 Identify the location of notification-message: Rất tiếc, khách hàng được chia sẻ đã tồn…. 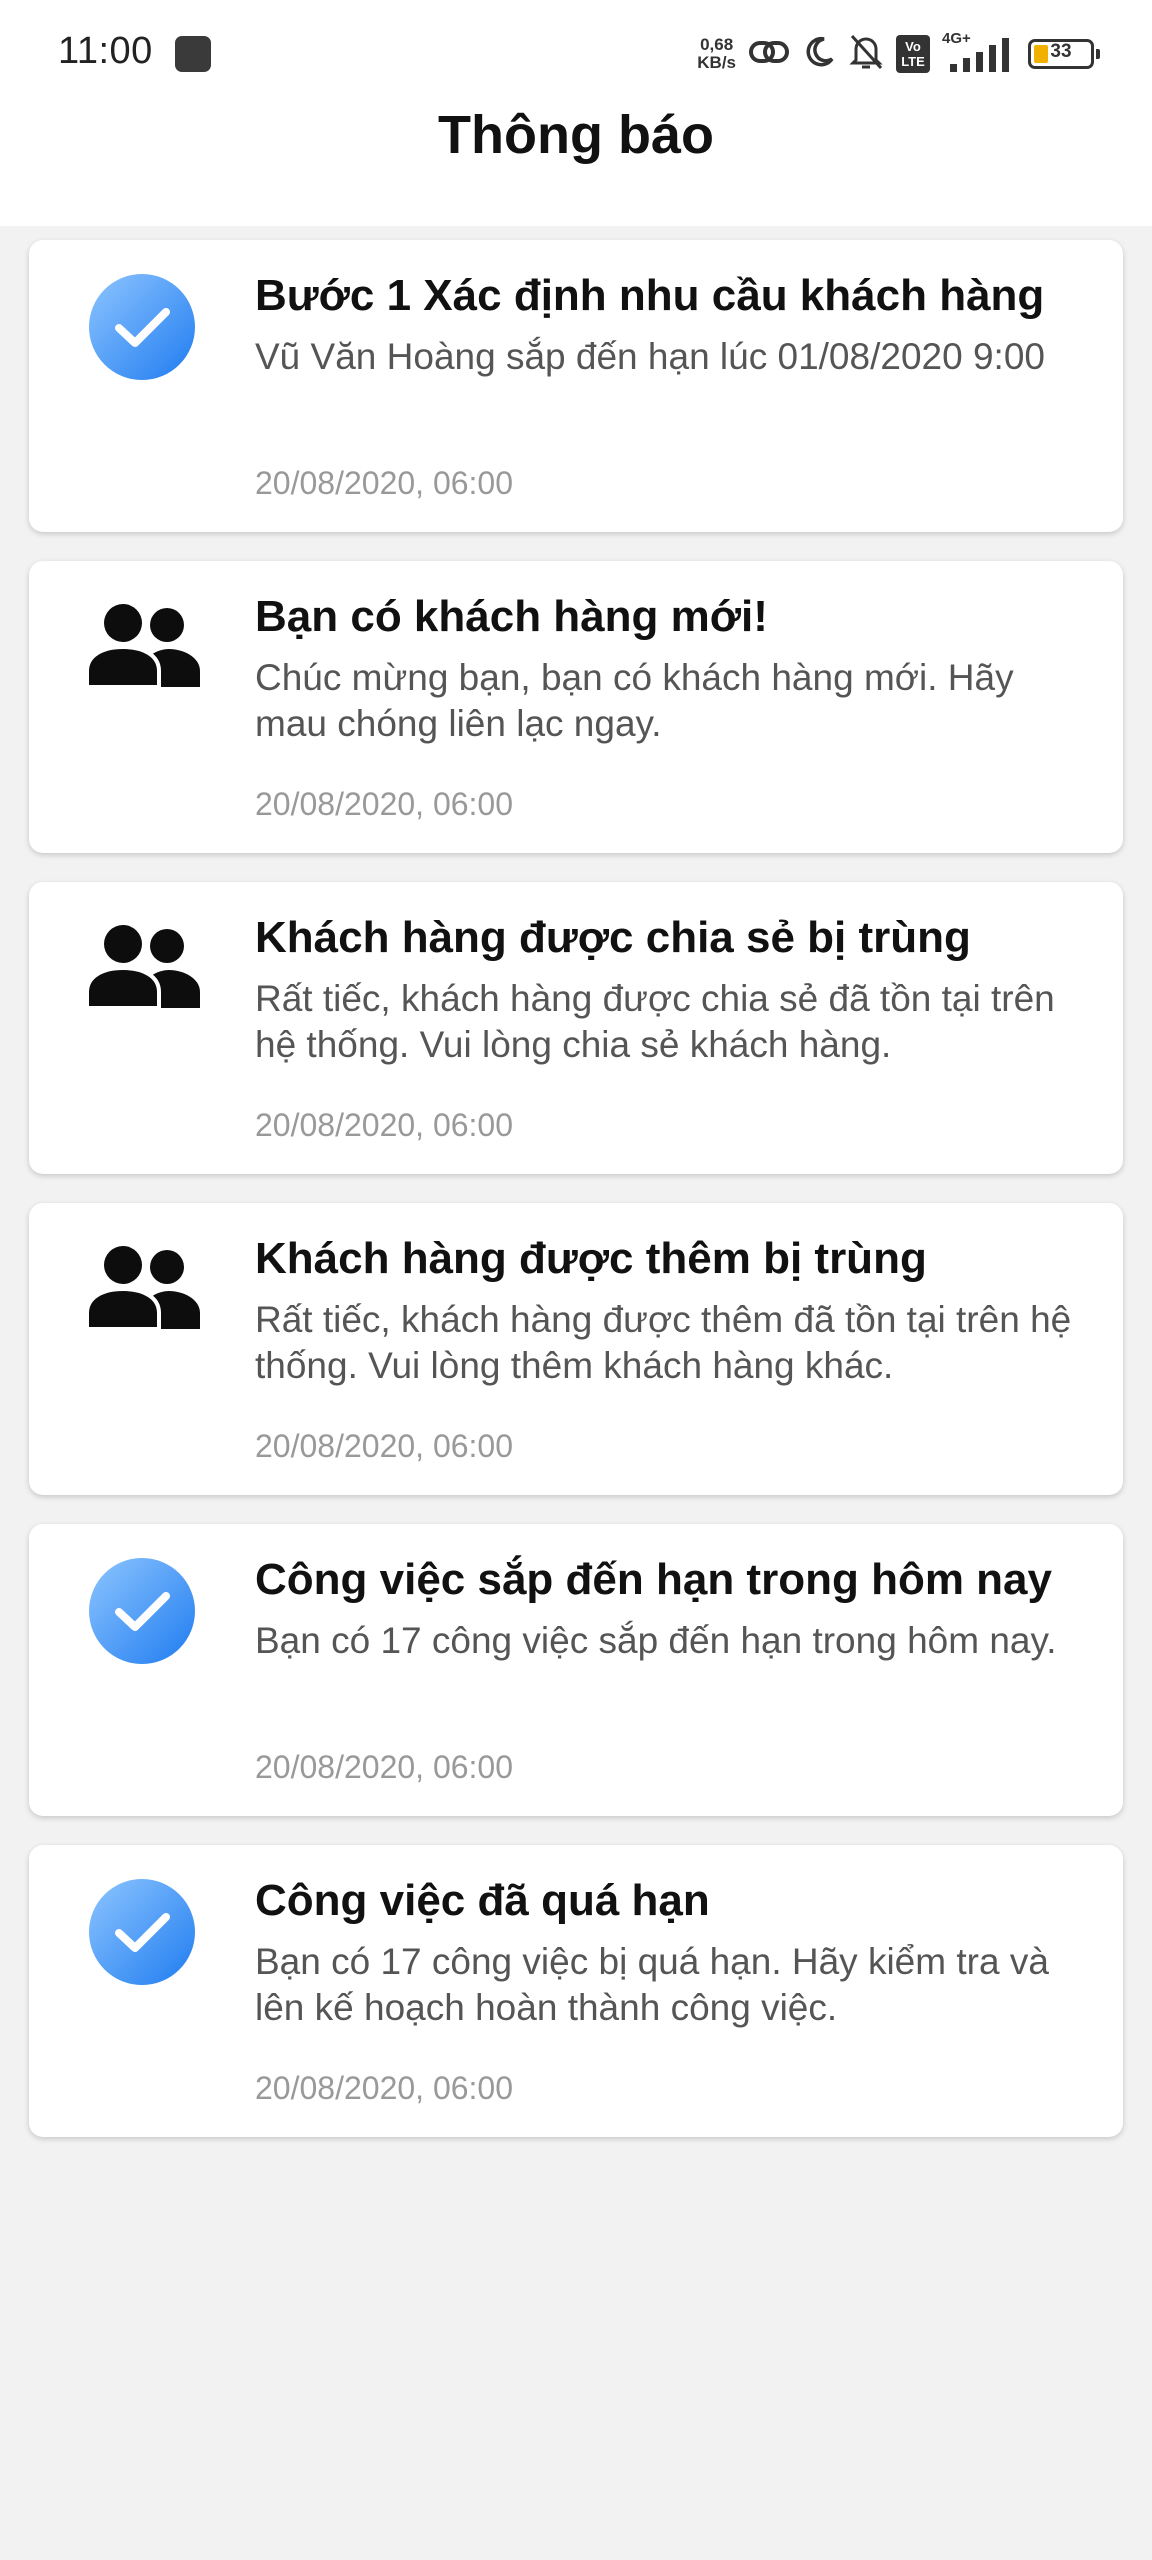
(655, 1021).